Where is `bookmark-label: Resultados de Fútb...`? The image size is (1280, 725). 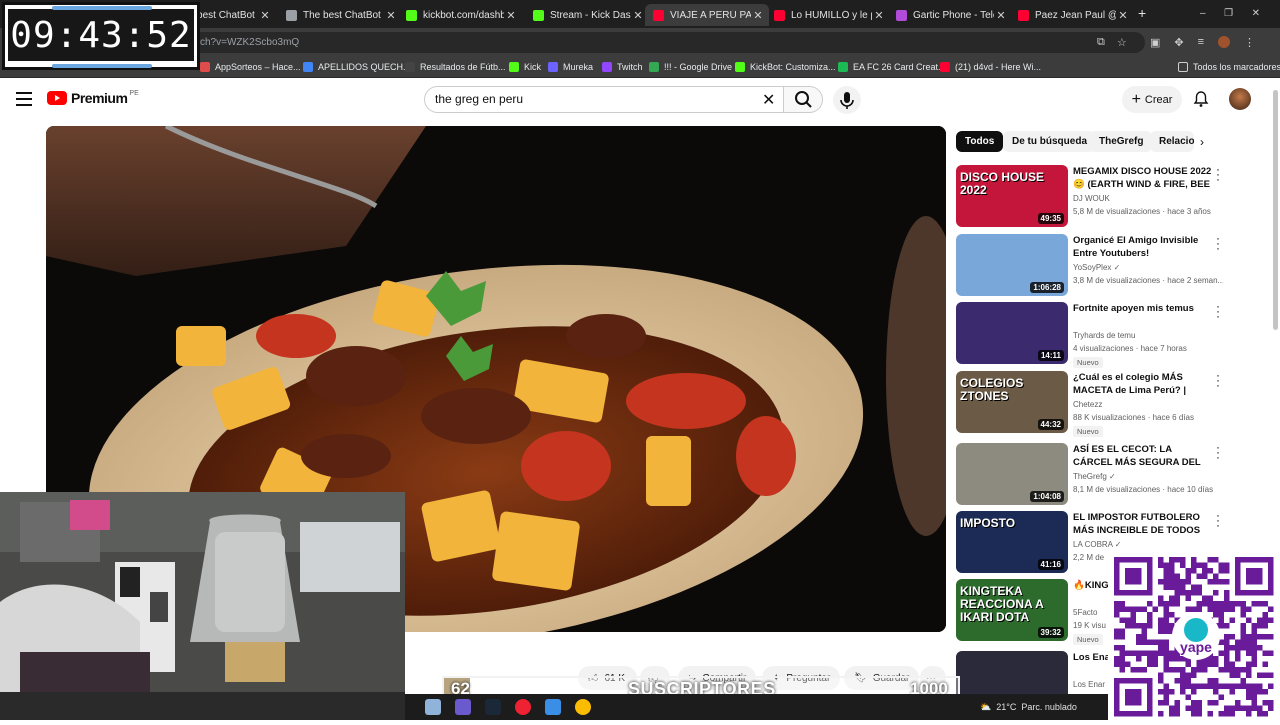 bookmark-label: Resultados de Fútb... is located at coordinates (463, 67).